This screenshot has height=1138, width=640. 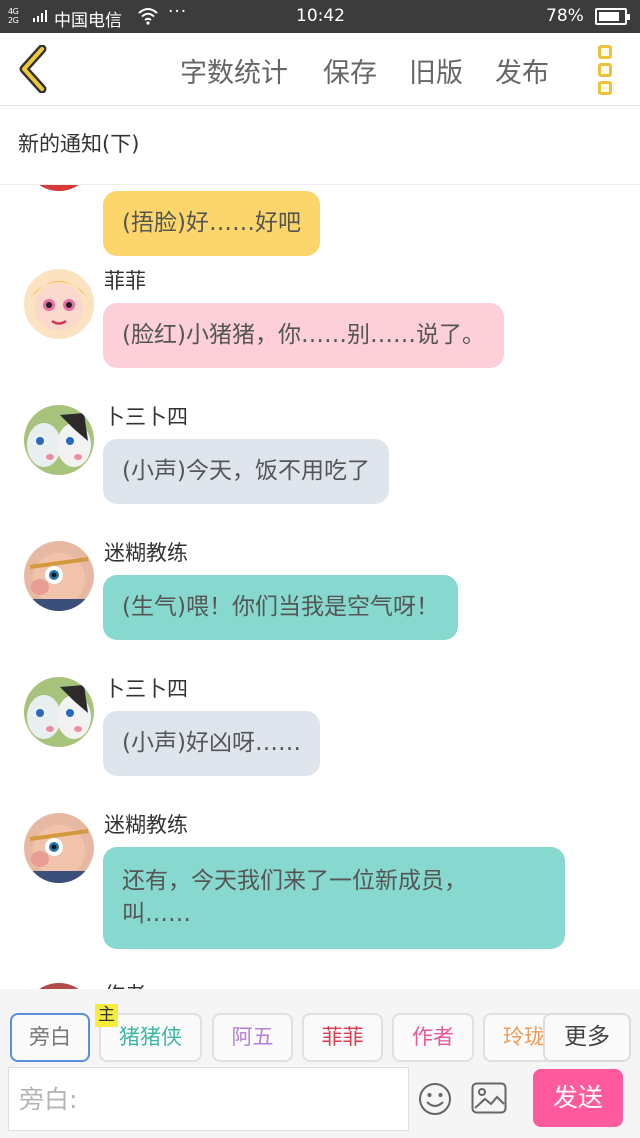 I want to click on old-version-button: 旧版, so click(x=436, y=70).